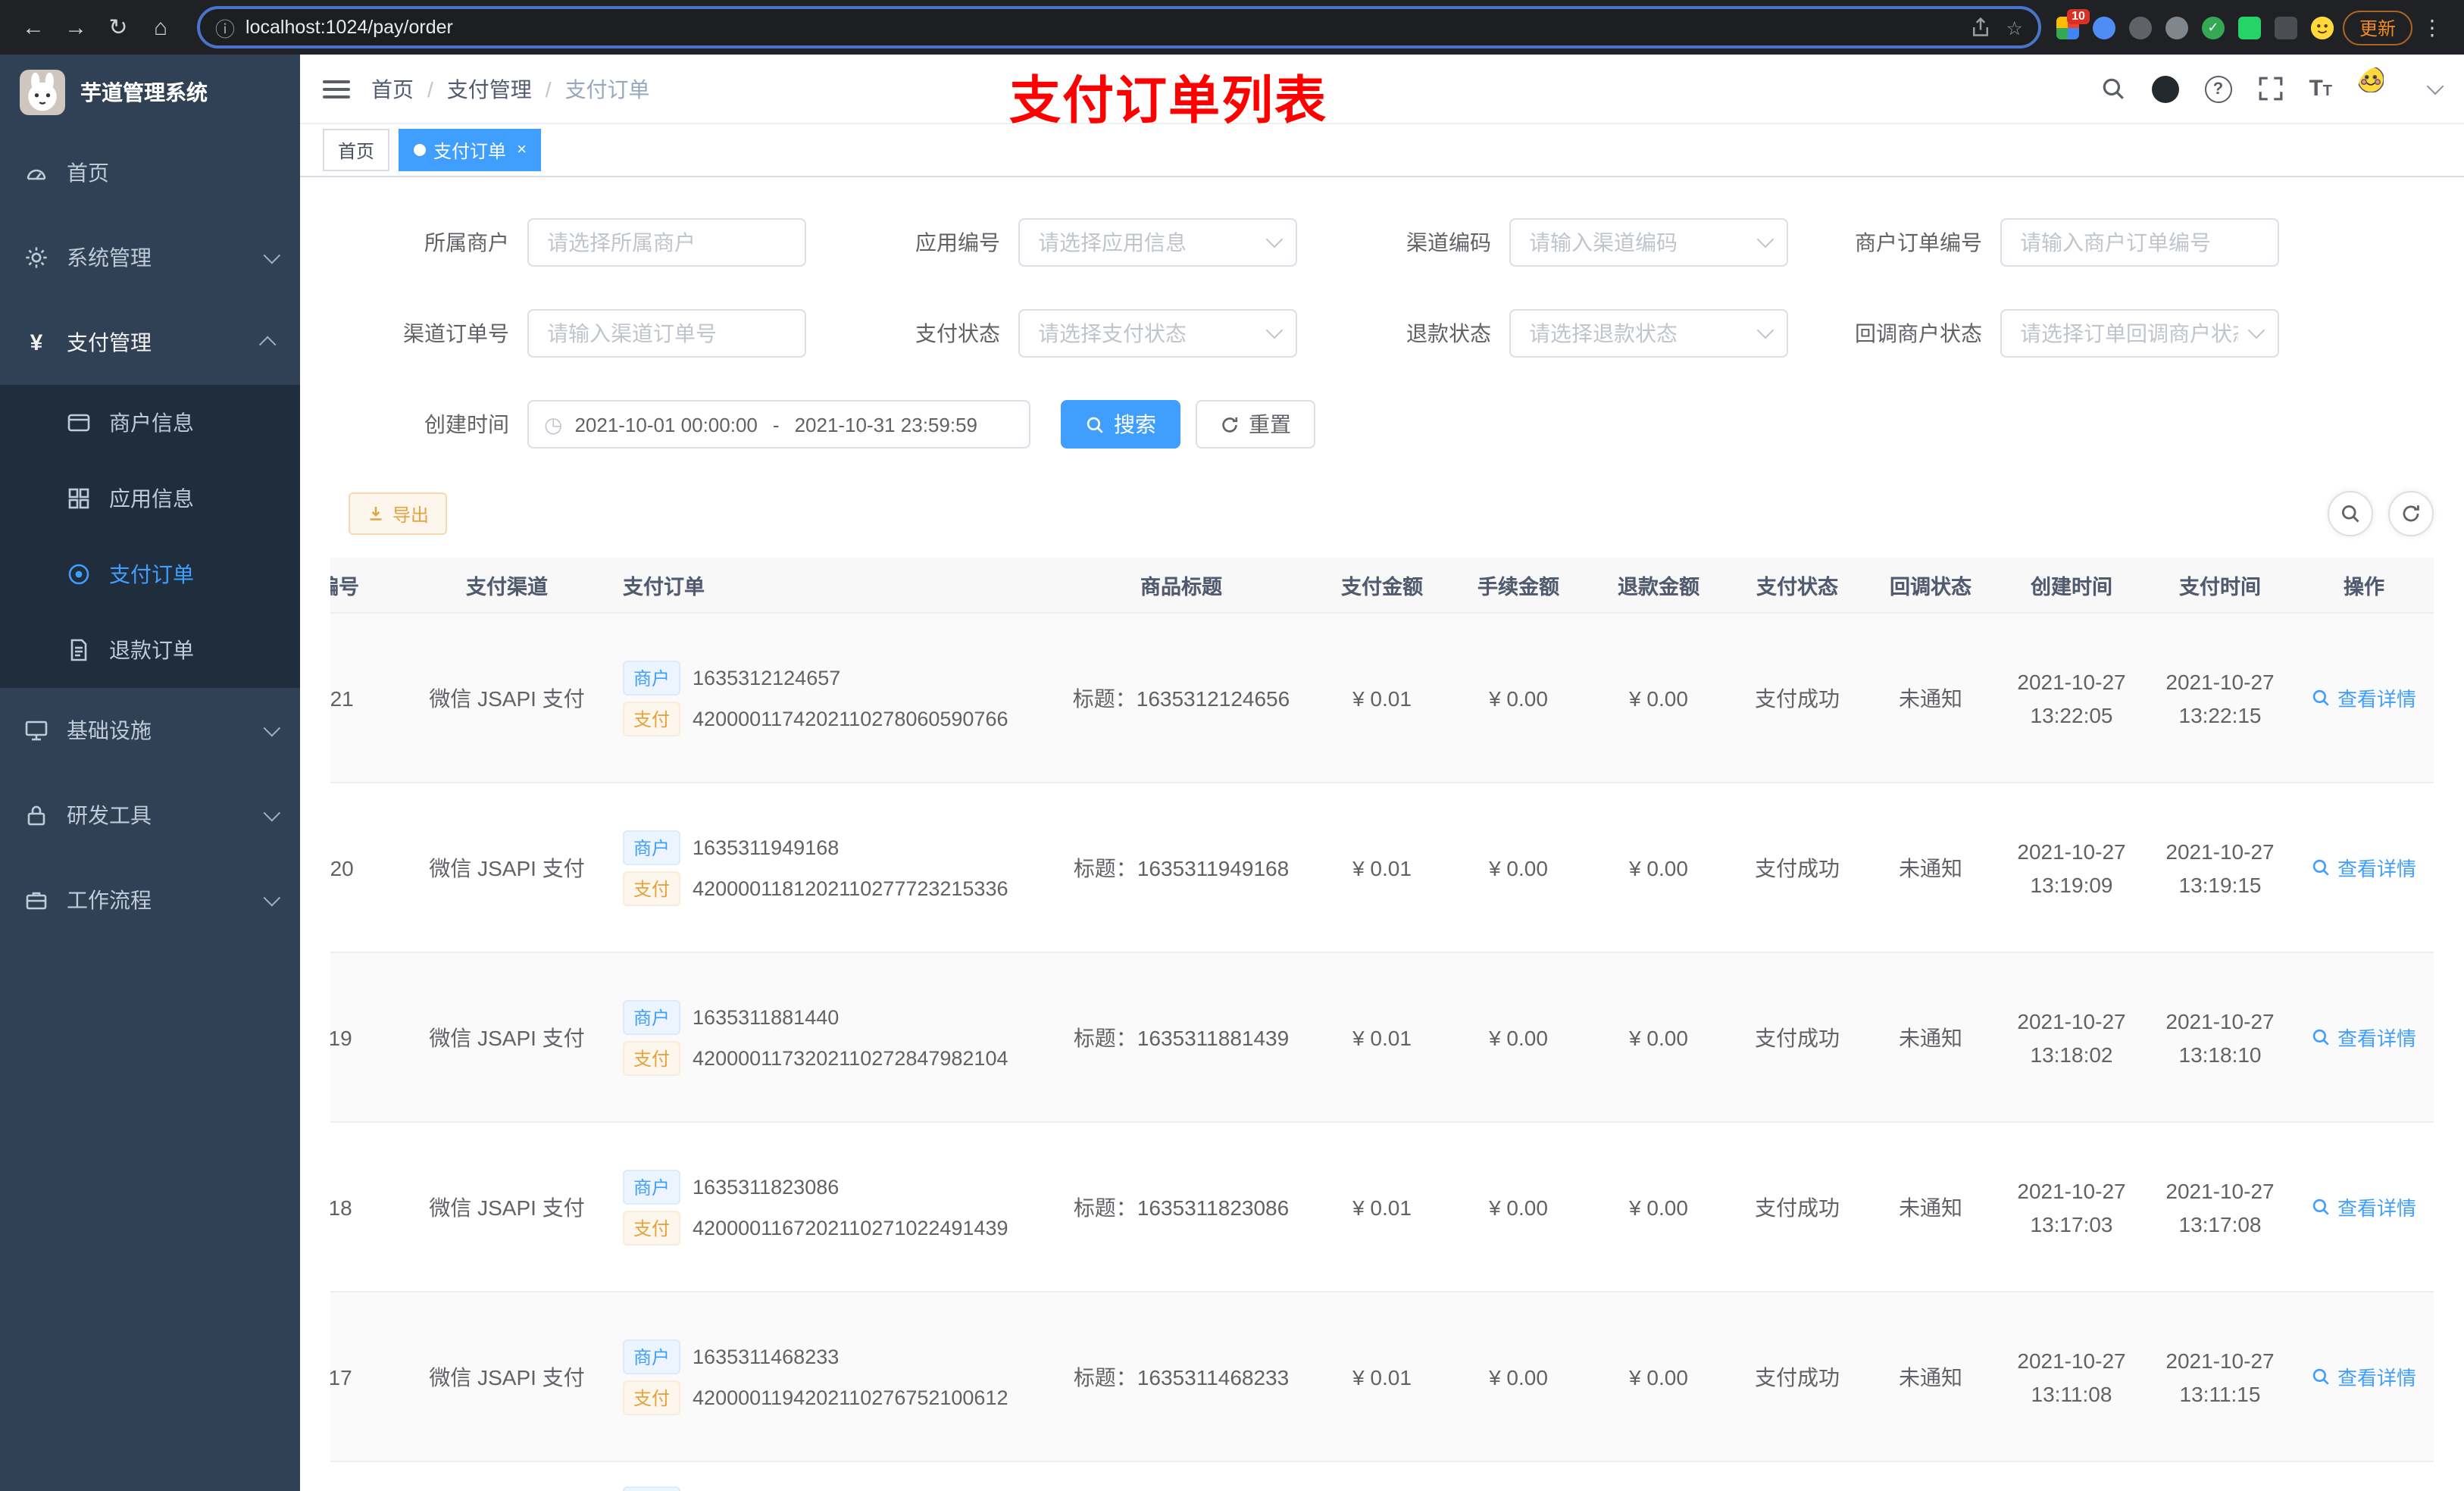 Image resolution: width=2464 pixels, height=1491 pixels. What do you see at coordinates (2435, 86) in the screenshot?
I see `avatar-dropdown-icon` at bounding box center [2435, 86].